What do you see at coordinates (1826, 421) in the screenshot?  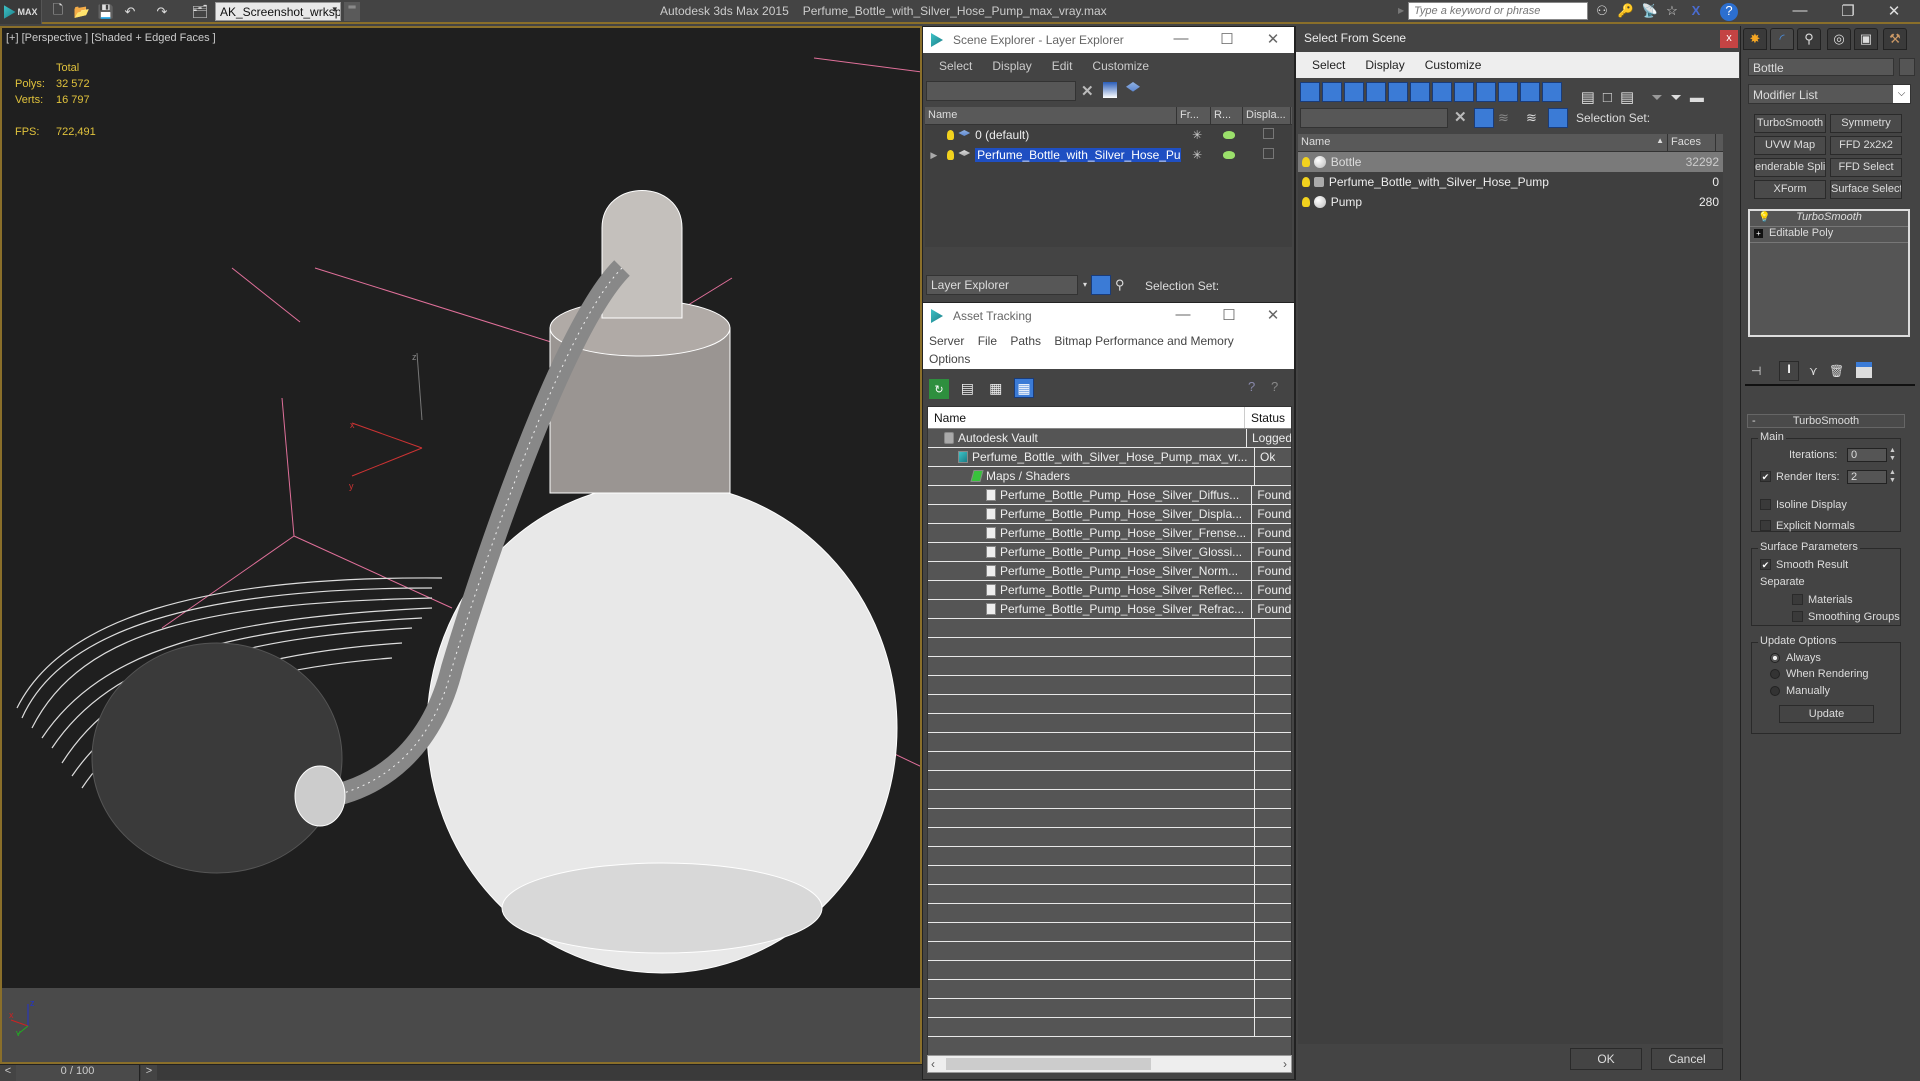 I see `turbosmooth-rollout-header: - TurboSmooth` at bounding box center [1826, 421].